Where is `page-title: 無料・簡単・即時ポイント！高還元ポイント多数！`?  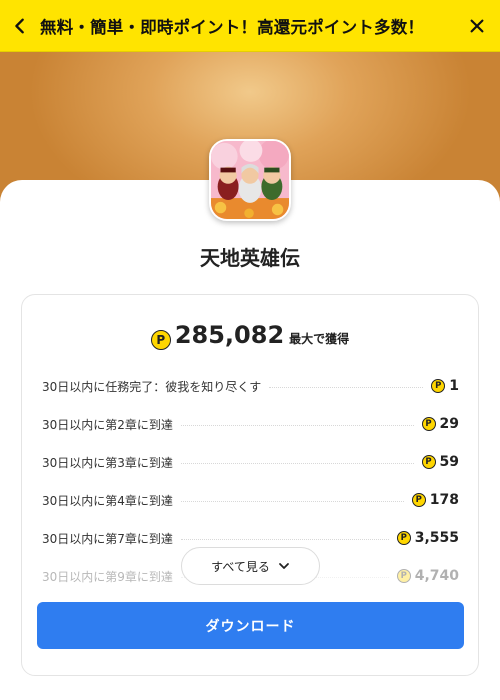
page-title: 無料・簡単・即時ポイント！高還元ポイント多数！ is located at coordinates (232, 27).